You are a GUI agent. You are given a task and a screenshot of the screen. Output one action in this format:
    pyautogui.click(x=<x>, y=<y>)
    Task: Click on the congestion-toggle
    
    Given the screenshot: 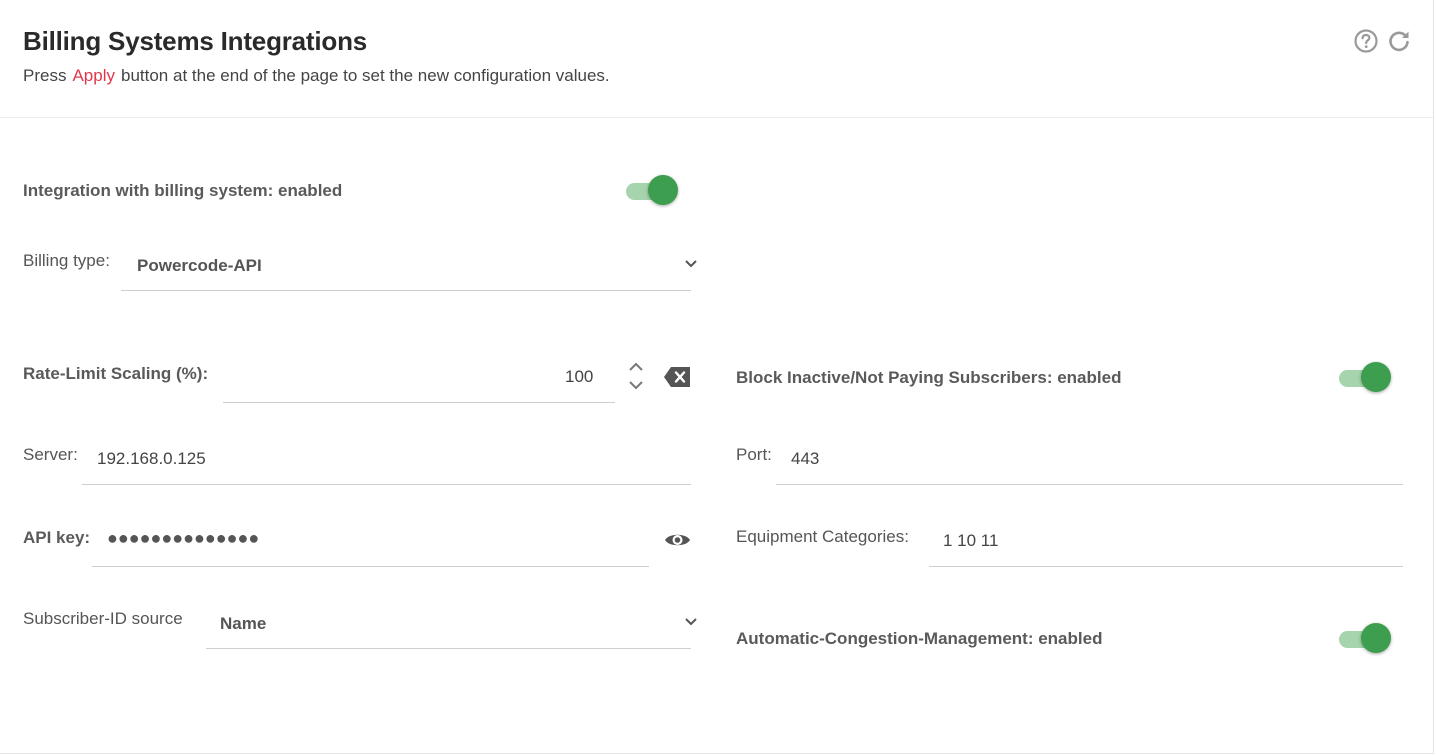 What is the action you would take?
    pyautogui.click(x=1366, y=638)
    